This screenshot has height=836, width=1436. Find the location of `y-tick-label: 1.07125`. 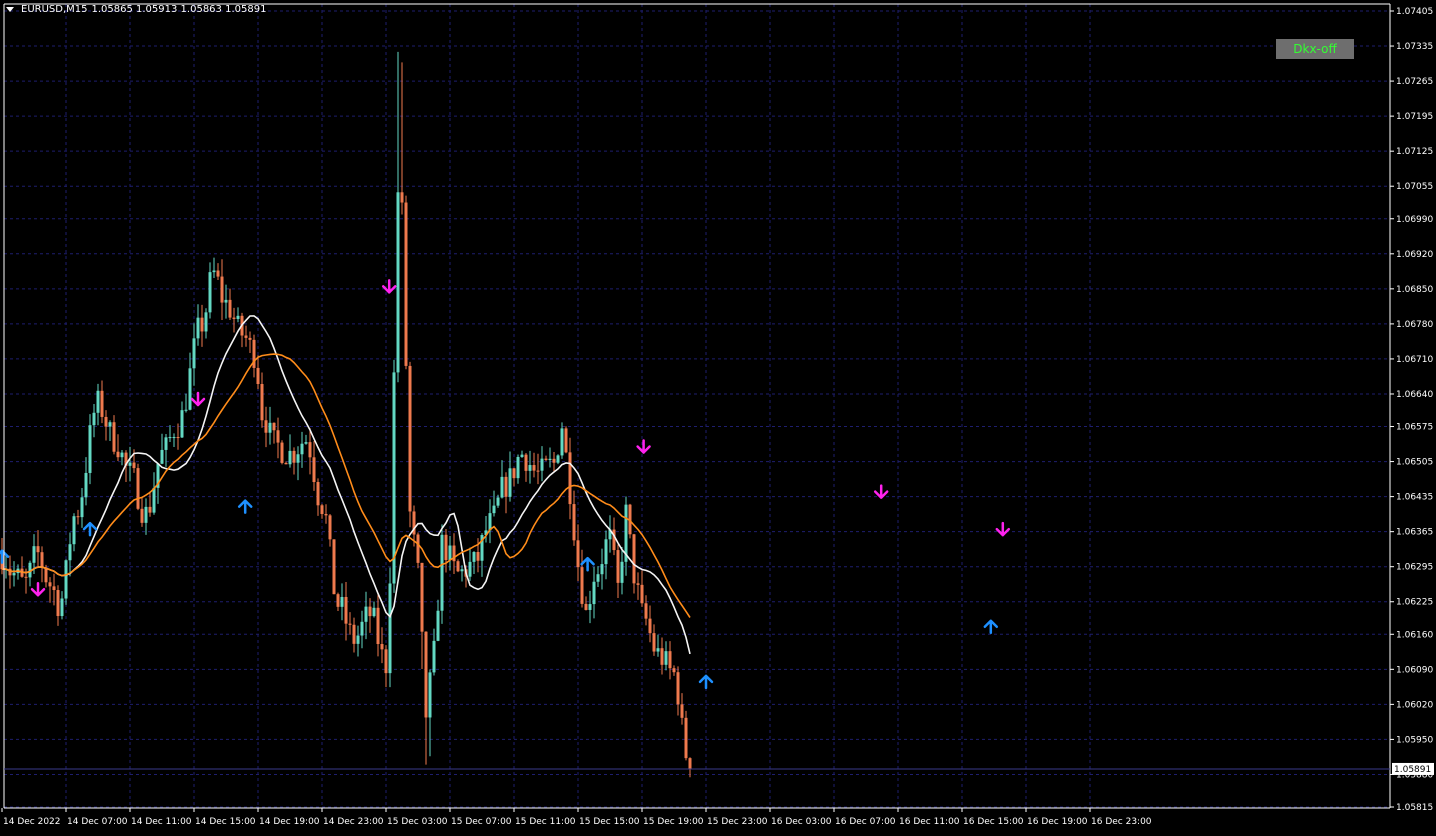

y-tick-label: 1.07125 is located at coordinates (1414, 152).